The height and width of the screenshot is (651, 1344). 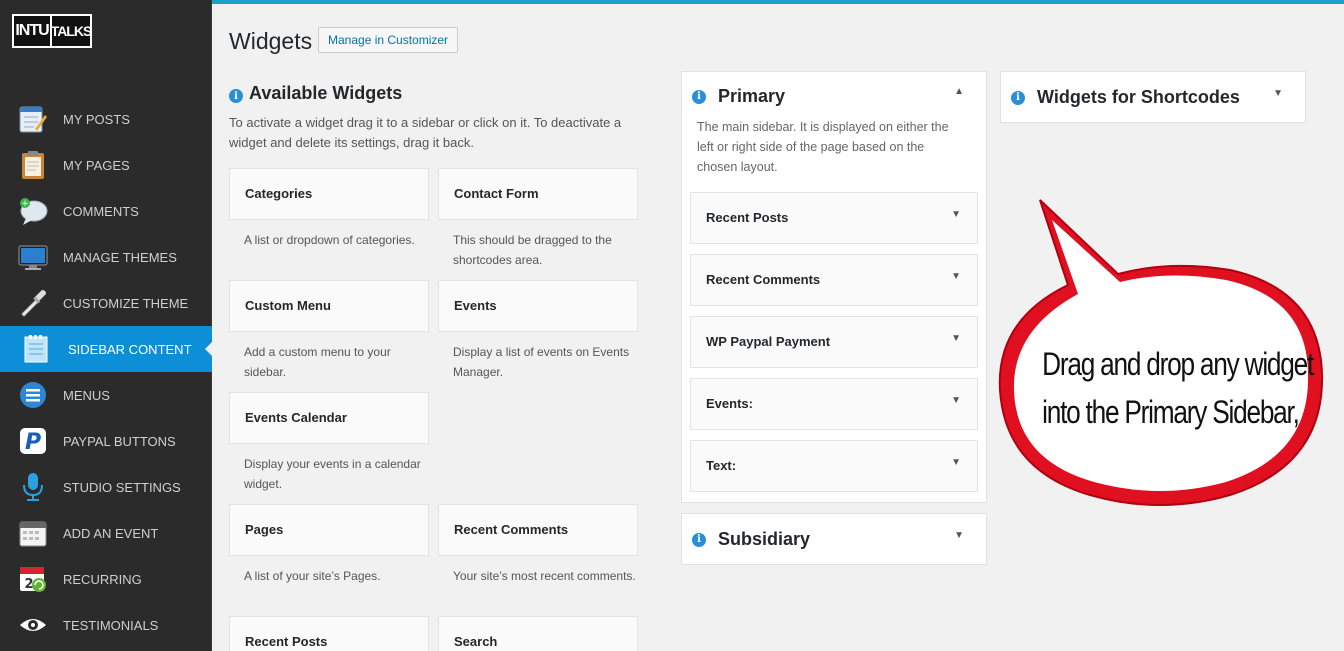 I want to click on logo-right: TALKS, so click(x=71, y=31).